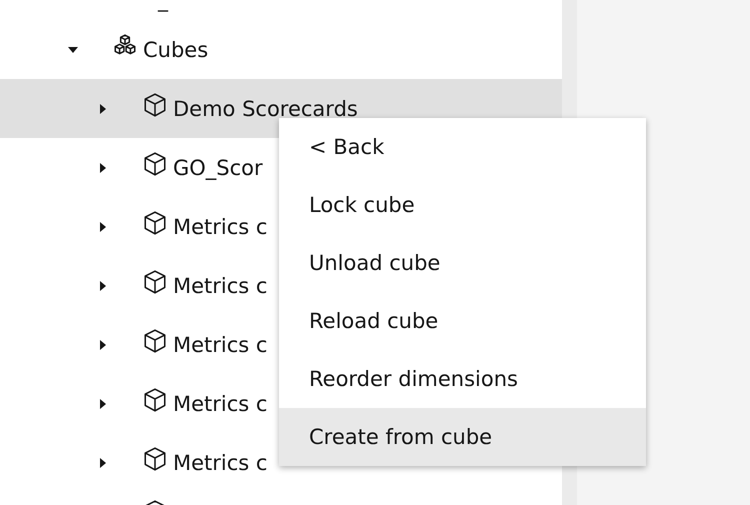  I want to click on tree-label: Demo Scorecards, so click(265, 108).